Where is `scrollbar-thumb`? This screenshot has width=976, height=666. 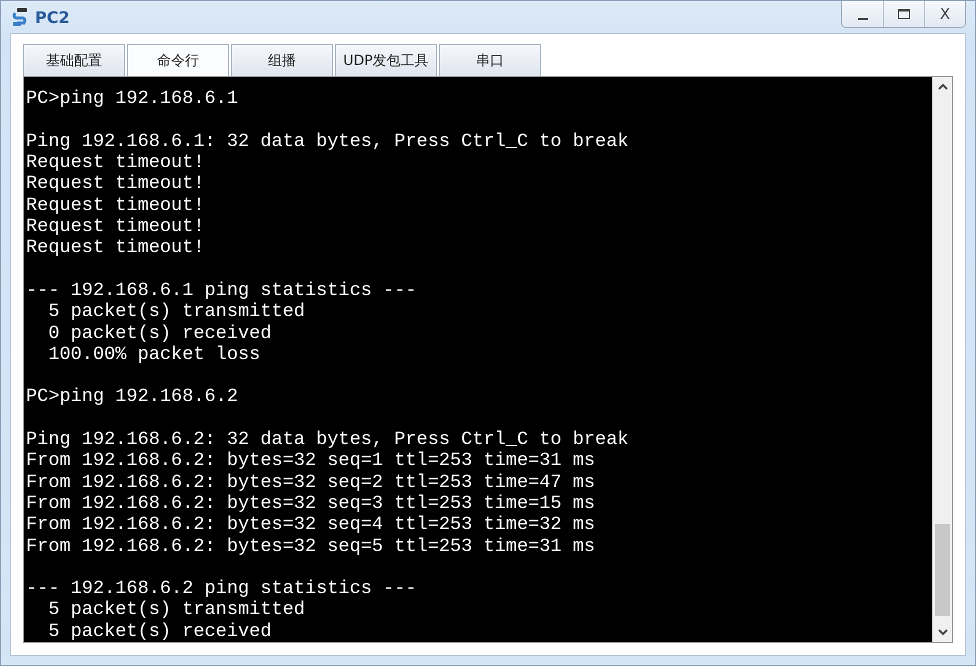 scrollbar-thumb is located at coordinates (942, 570).